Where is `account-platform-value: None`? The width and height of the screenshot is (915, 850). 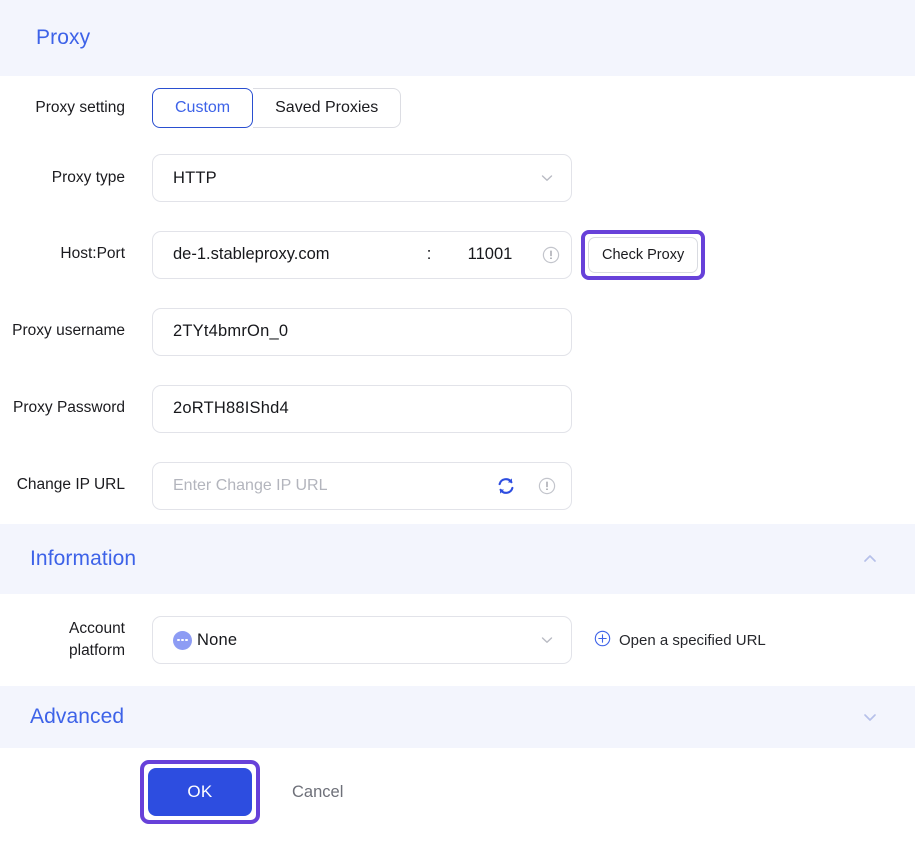 account-platform-value: None is located at coordinates (217, 639).